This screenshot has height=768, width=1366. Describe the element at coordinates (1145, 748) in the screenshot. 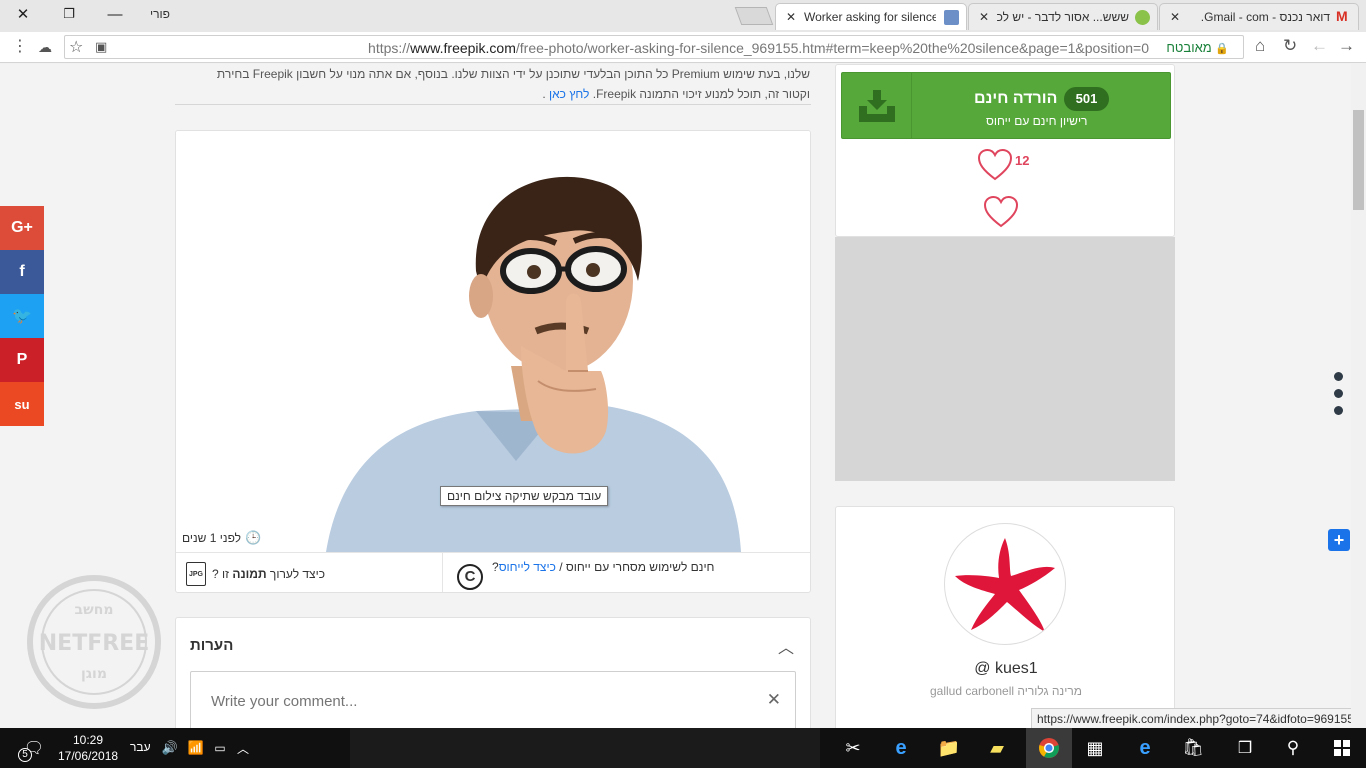

I see `edge-icon: e` at that location.